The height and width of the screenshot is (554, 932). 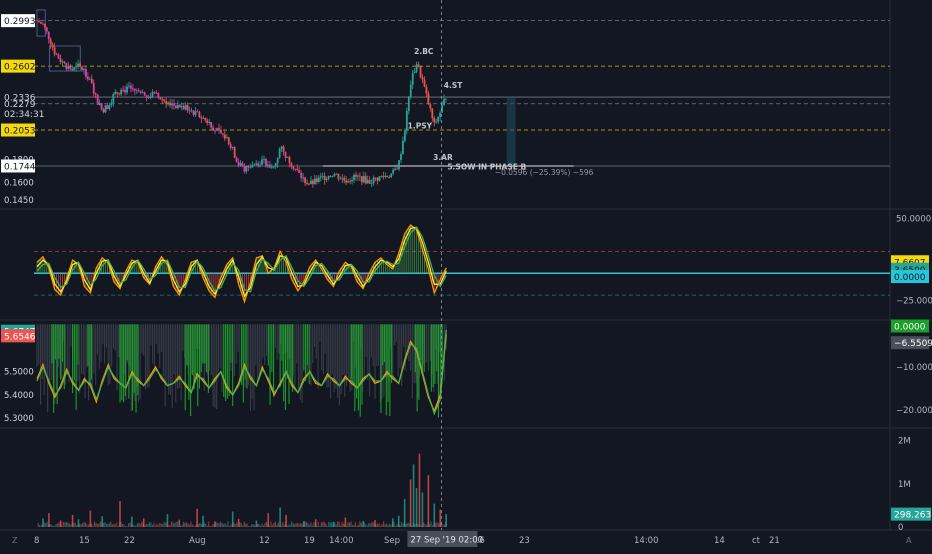 I want to click on crosshair-time-label: 27 Sep '19 02:00, so click(x=446, y=541).